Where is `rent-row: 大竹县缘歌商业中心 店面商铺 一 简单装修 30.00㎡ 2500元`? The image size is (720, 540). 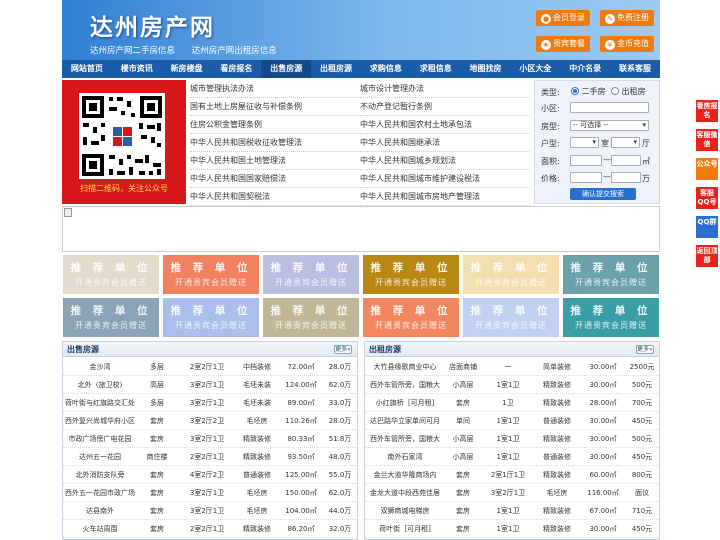
rent-row: 大竹县缘歌商业中心 店面商铺 一 简单装修 30.00㎡ 2500元 is located at coordinates (512, 367).